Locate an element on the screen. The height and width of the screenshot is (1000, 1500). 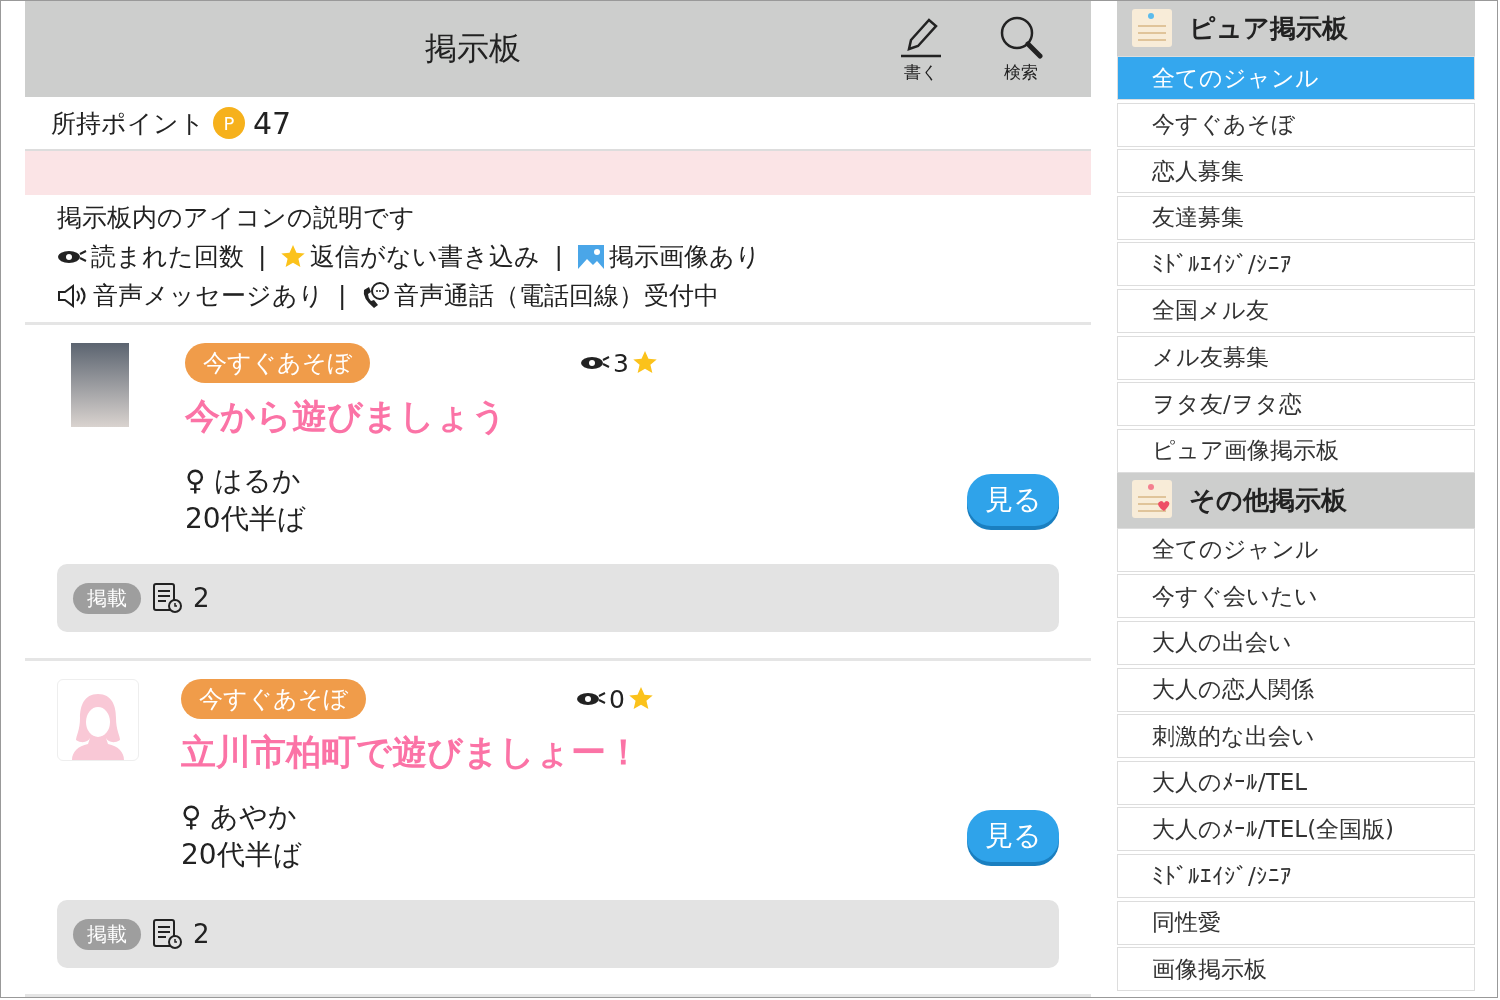
genre-item: 全国メル友 is located at coordinates (1296, 310).